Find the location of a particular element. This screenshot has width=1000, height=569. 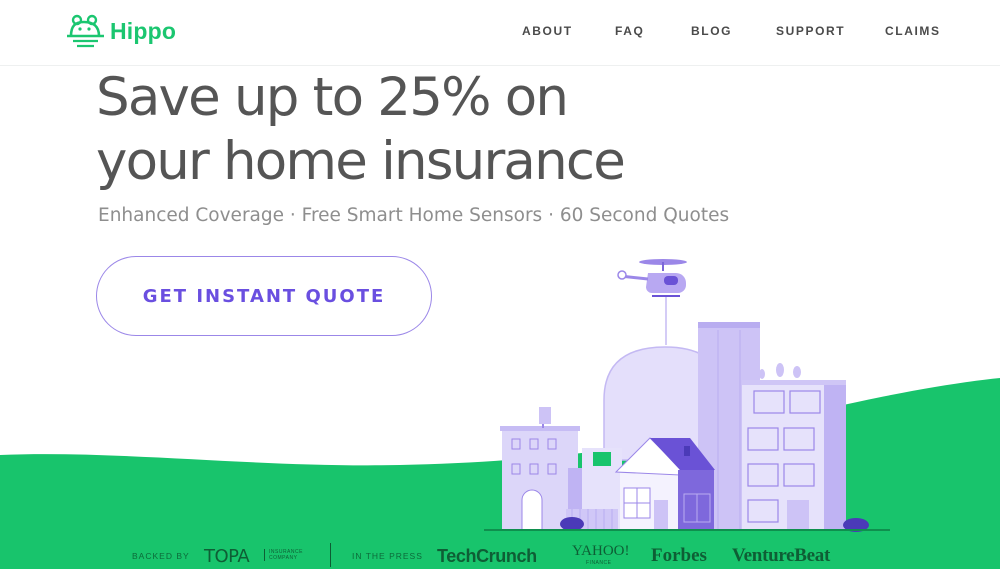

site-header: Hippo ABOUT FAQ BLOG SUPPORT CLAIMS is located at coordinates (500, 33).